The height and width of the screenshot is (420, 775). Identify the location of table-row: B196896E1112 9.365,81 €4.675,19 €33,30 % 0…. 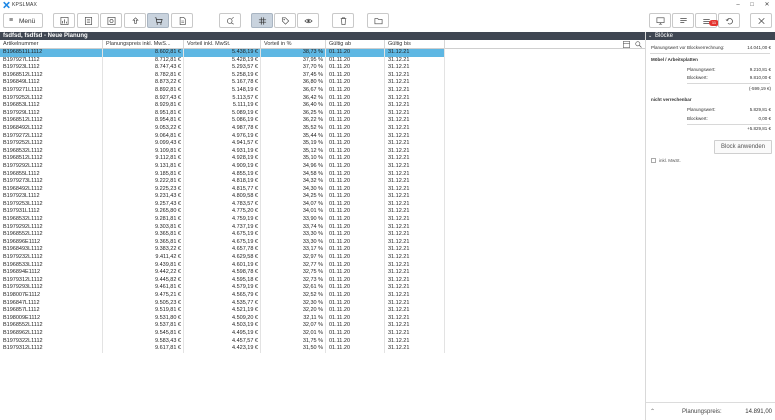
(222, 242).